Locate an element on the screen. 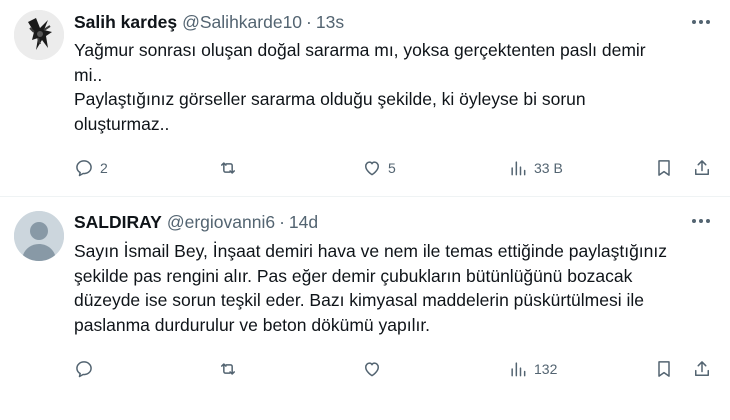 This screenshot has height=420, width=730. tweet-text-line: mi.. is located at coordinates (88, 74).